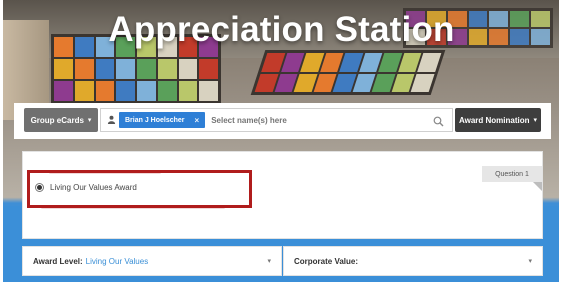  I want to click on group-ecards-label: Group eCards, so click(57, 120).